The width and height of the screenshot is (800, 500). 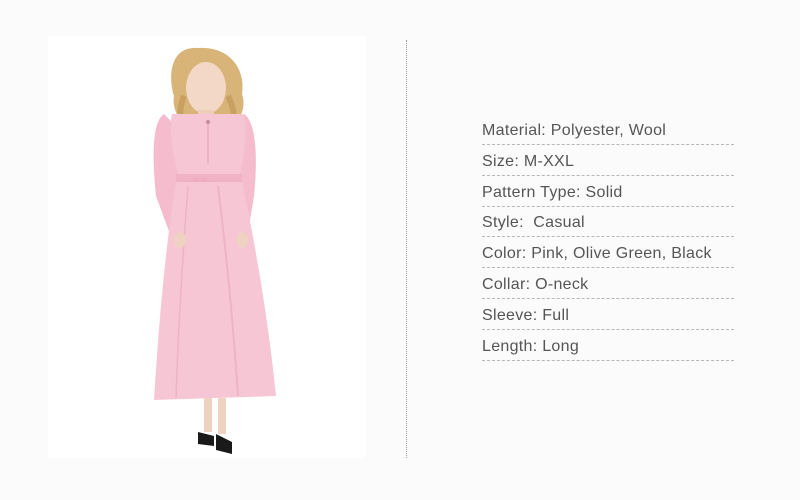 I want to click on model-left-shoe, so click(x=206, y=439).